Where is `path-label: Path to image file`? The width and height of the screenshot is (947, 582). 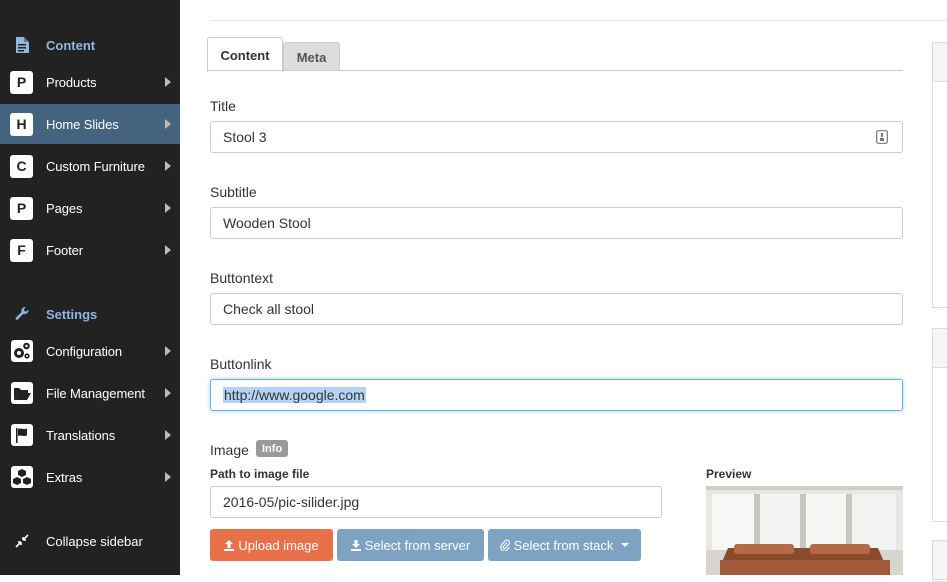 path-label: Path to image file is located at coordinates (260, 474).